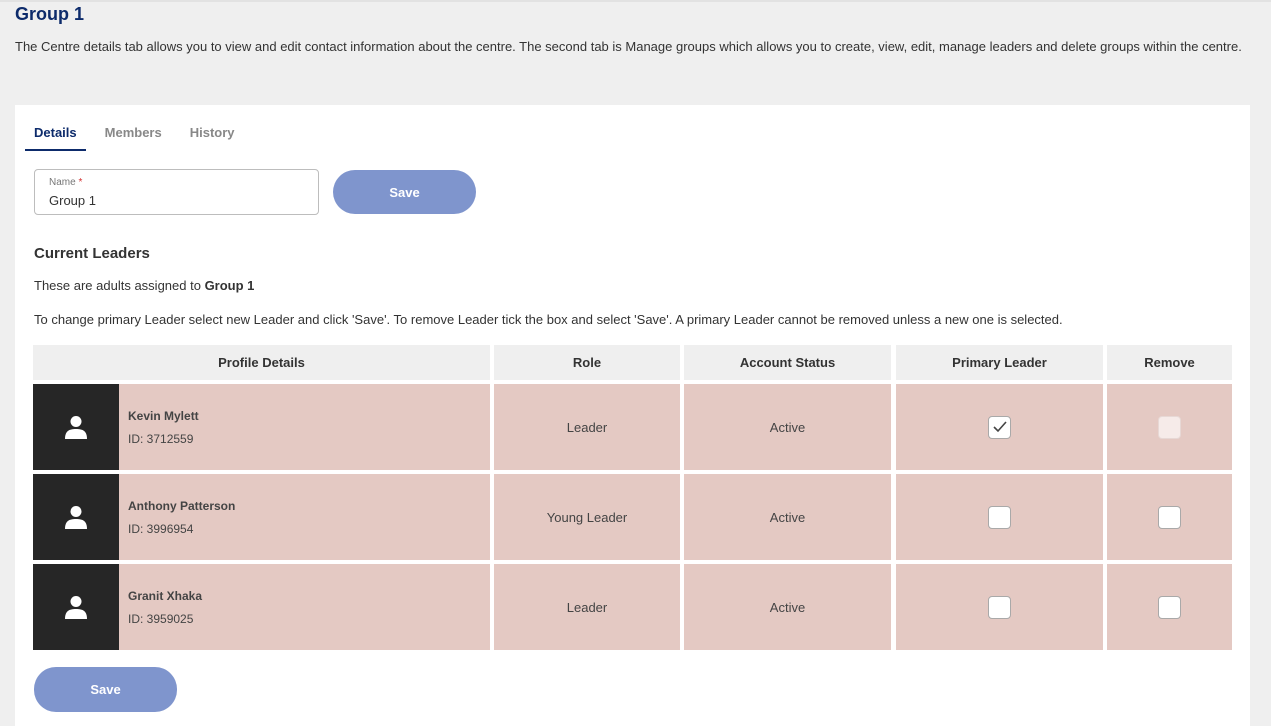 The image size is (1271, 726). Describe the element at coordinates (229, 285) in the screenshot. I see `assigned-group-name: Group 1` at that location.